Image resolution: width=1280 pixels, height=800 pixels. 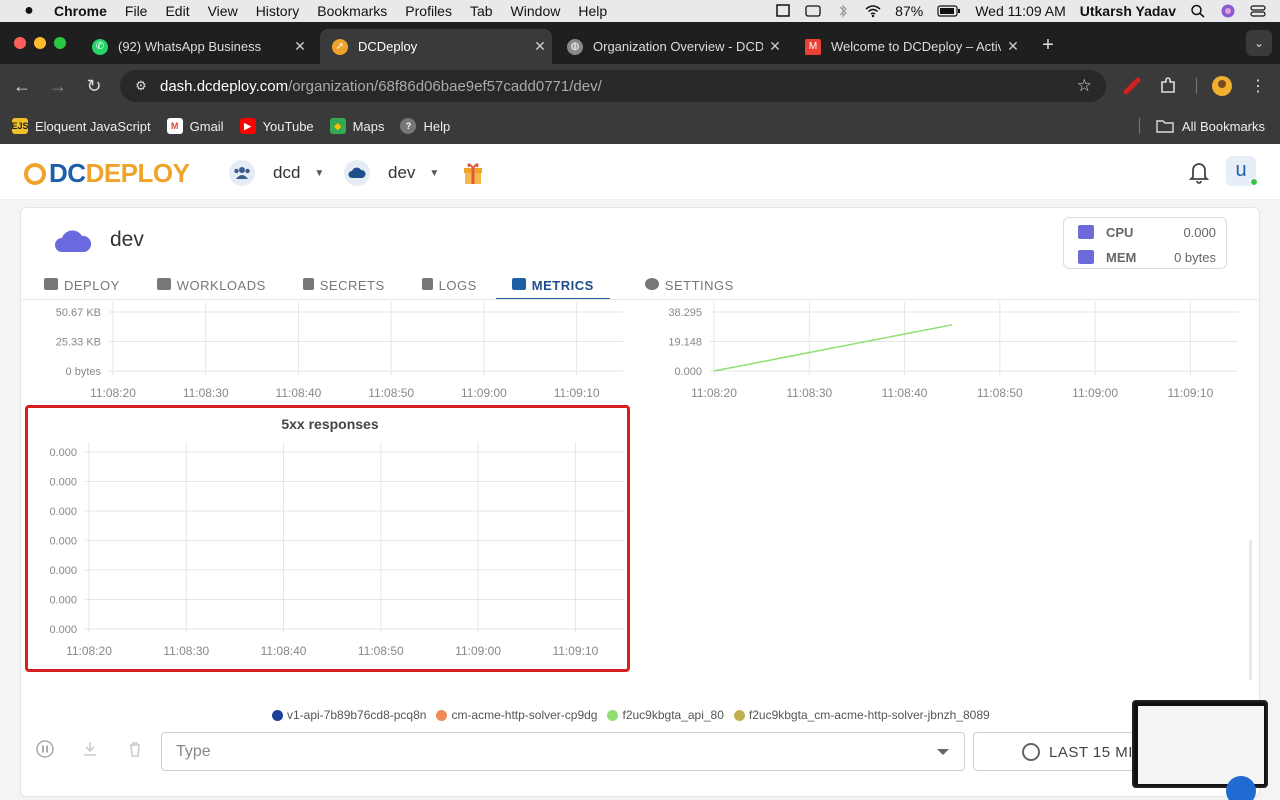 What do you see at coordinates (40, 43) in the screenshot?
I see `minimize-window-button` at bounding box center [40, 43].